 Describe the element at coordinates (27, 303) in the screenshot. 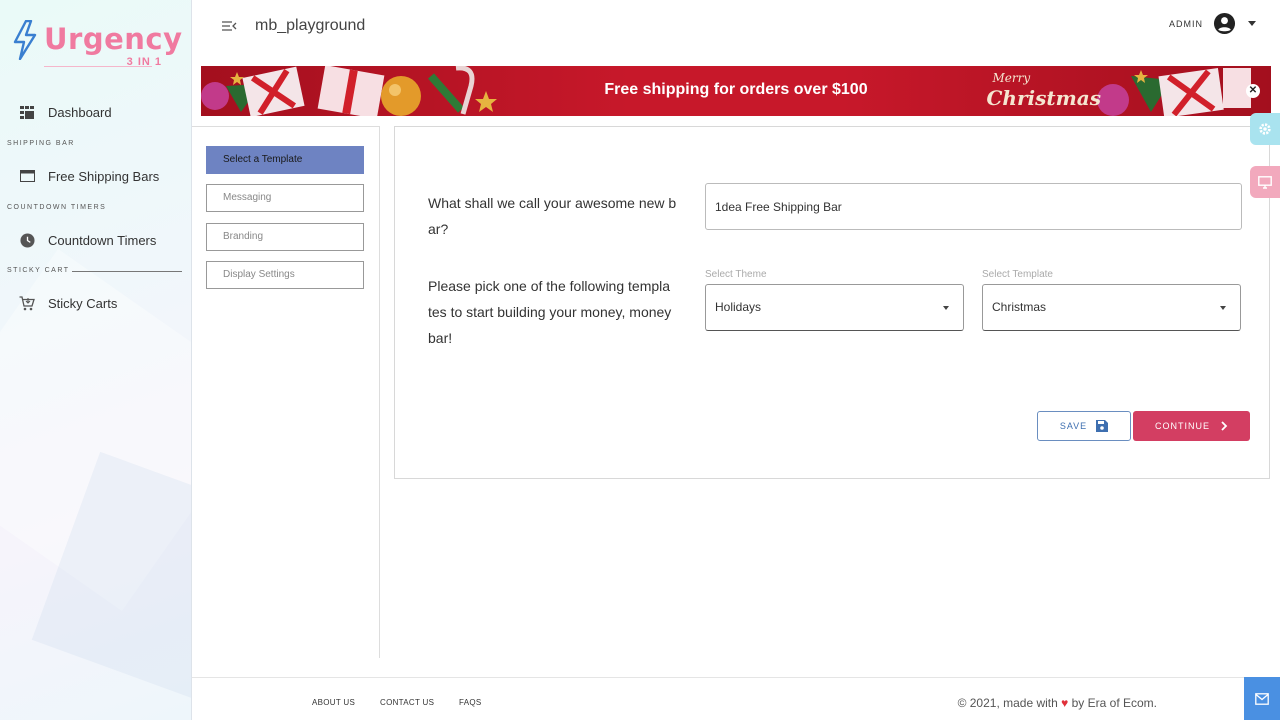

I see `cart-icon` at that location.